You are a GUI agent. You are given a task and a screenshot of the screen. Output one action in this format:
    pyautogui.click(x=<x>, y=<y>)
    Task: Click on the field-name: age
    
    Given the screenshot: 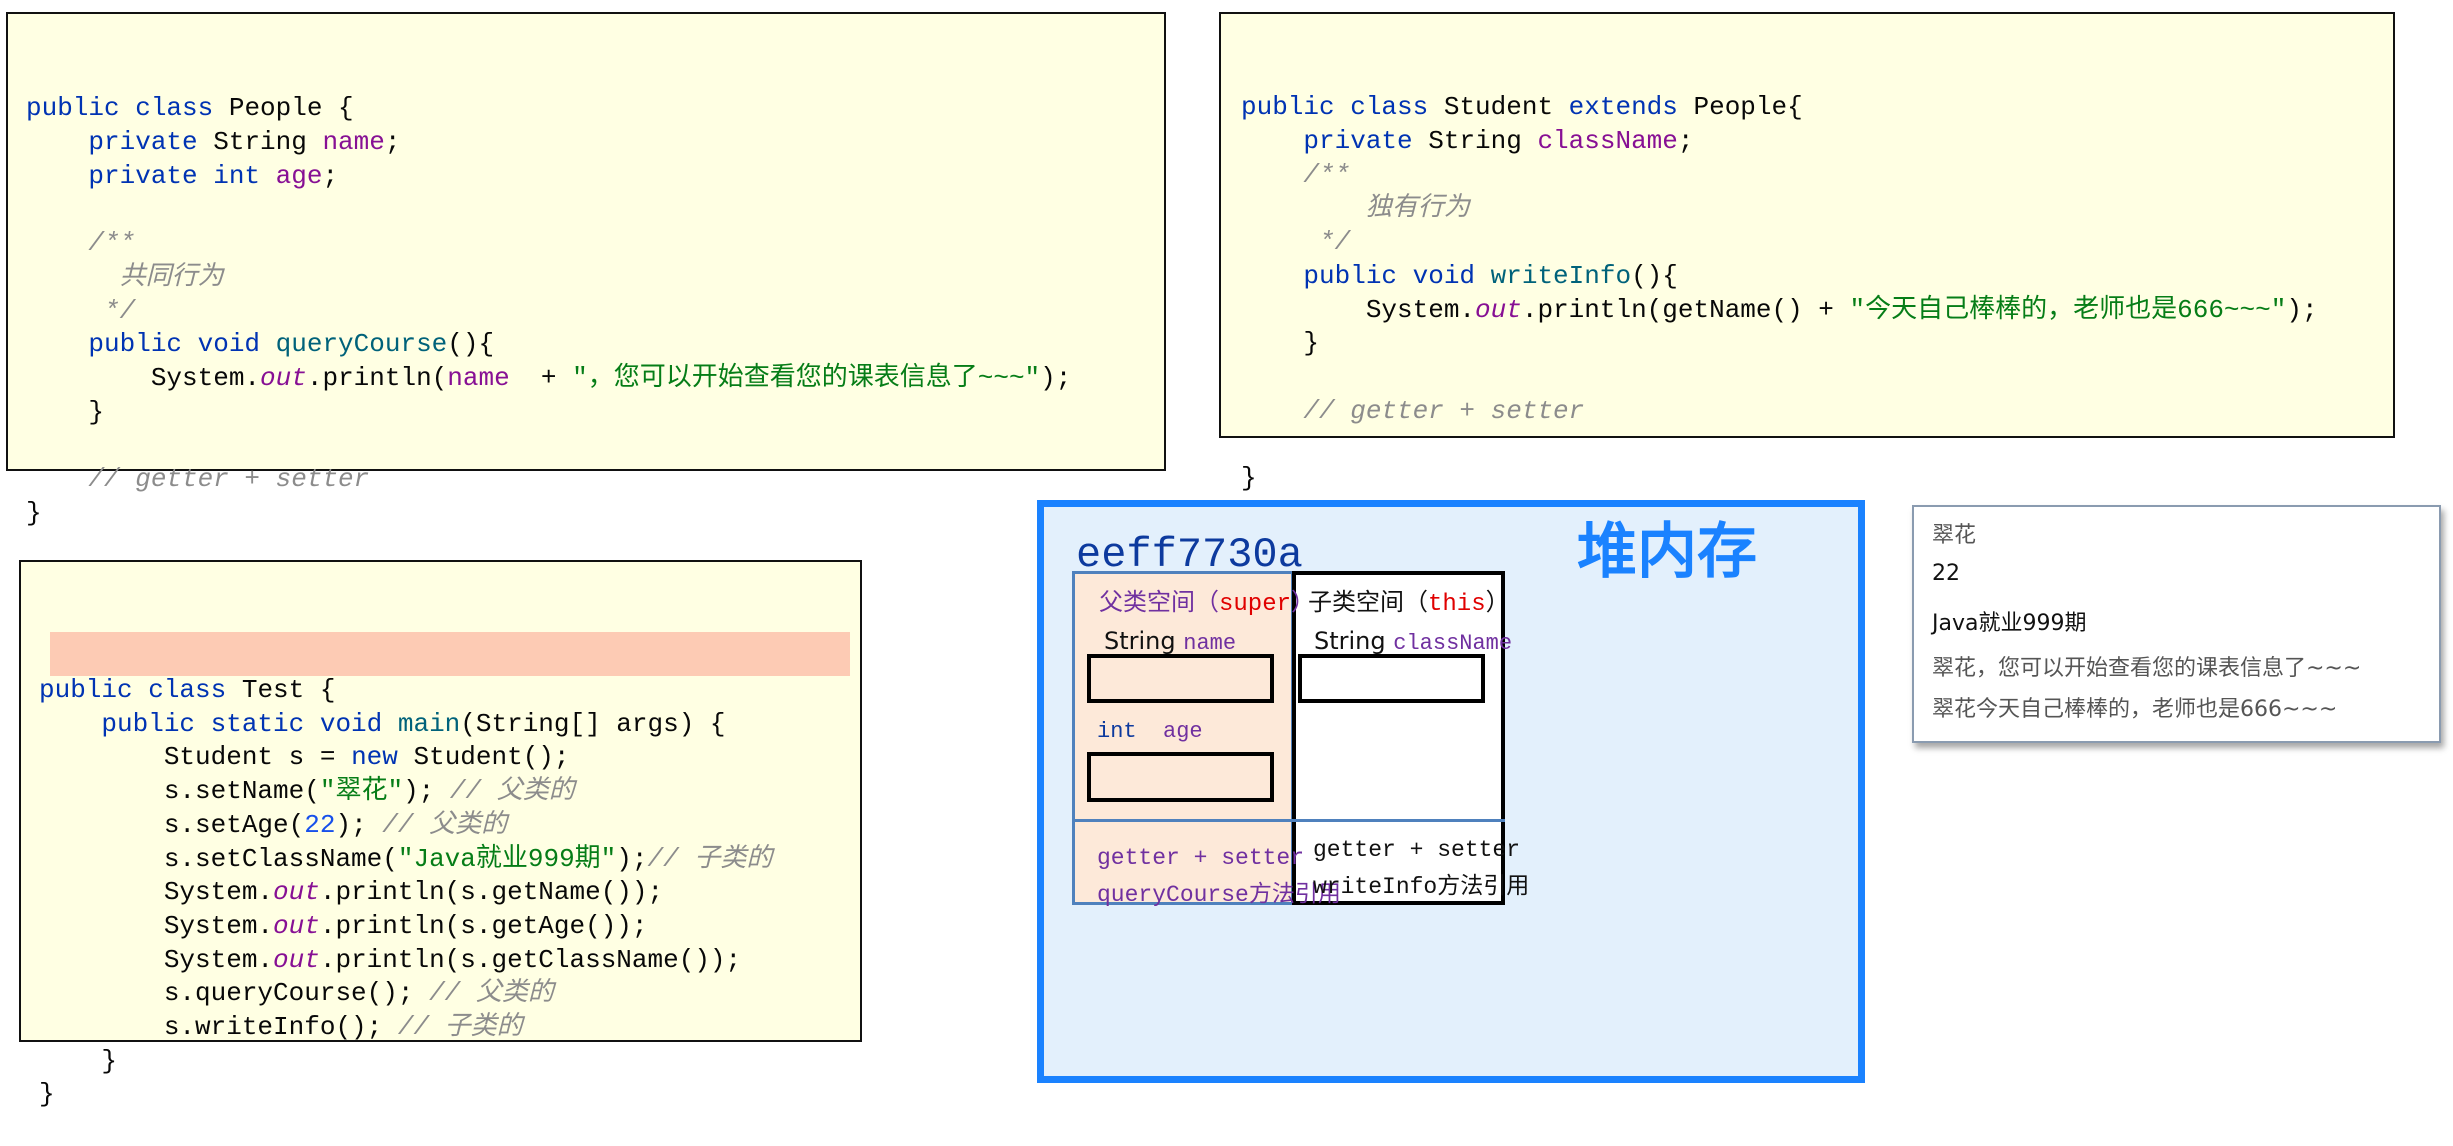 What is the action you would take?
    pyautogui.click(x=1183, y=731)
    